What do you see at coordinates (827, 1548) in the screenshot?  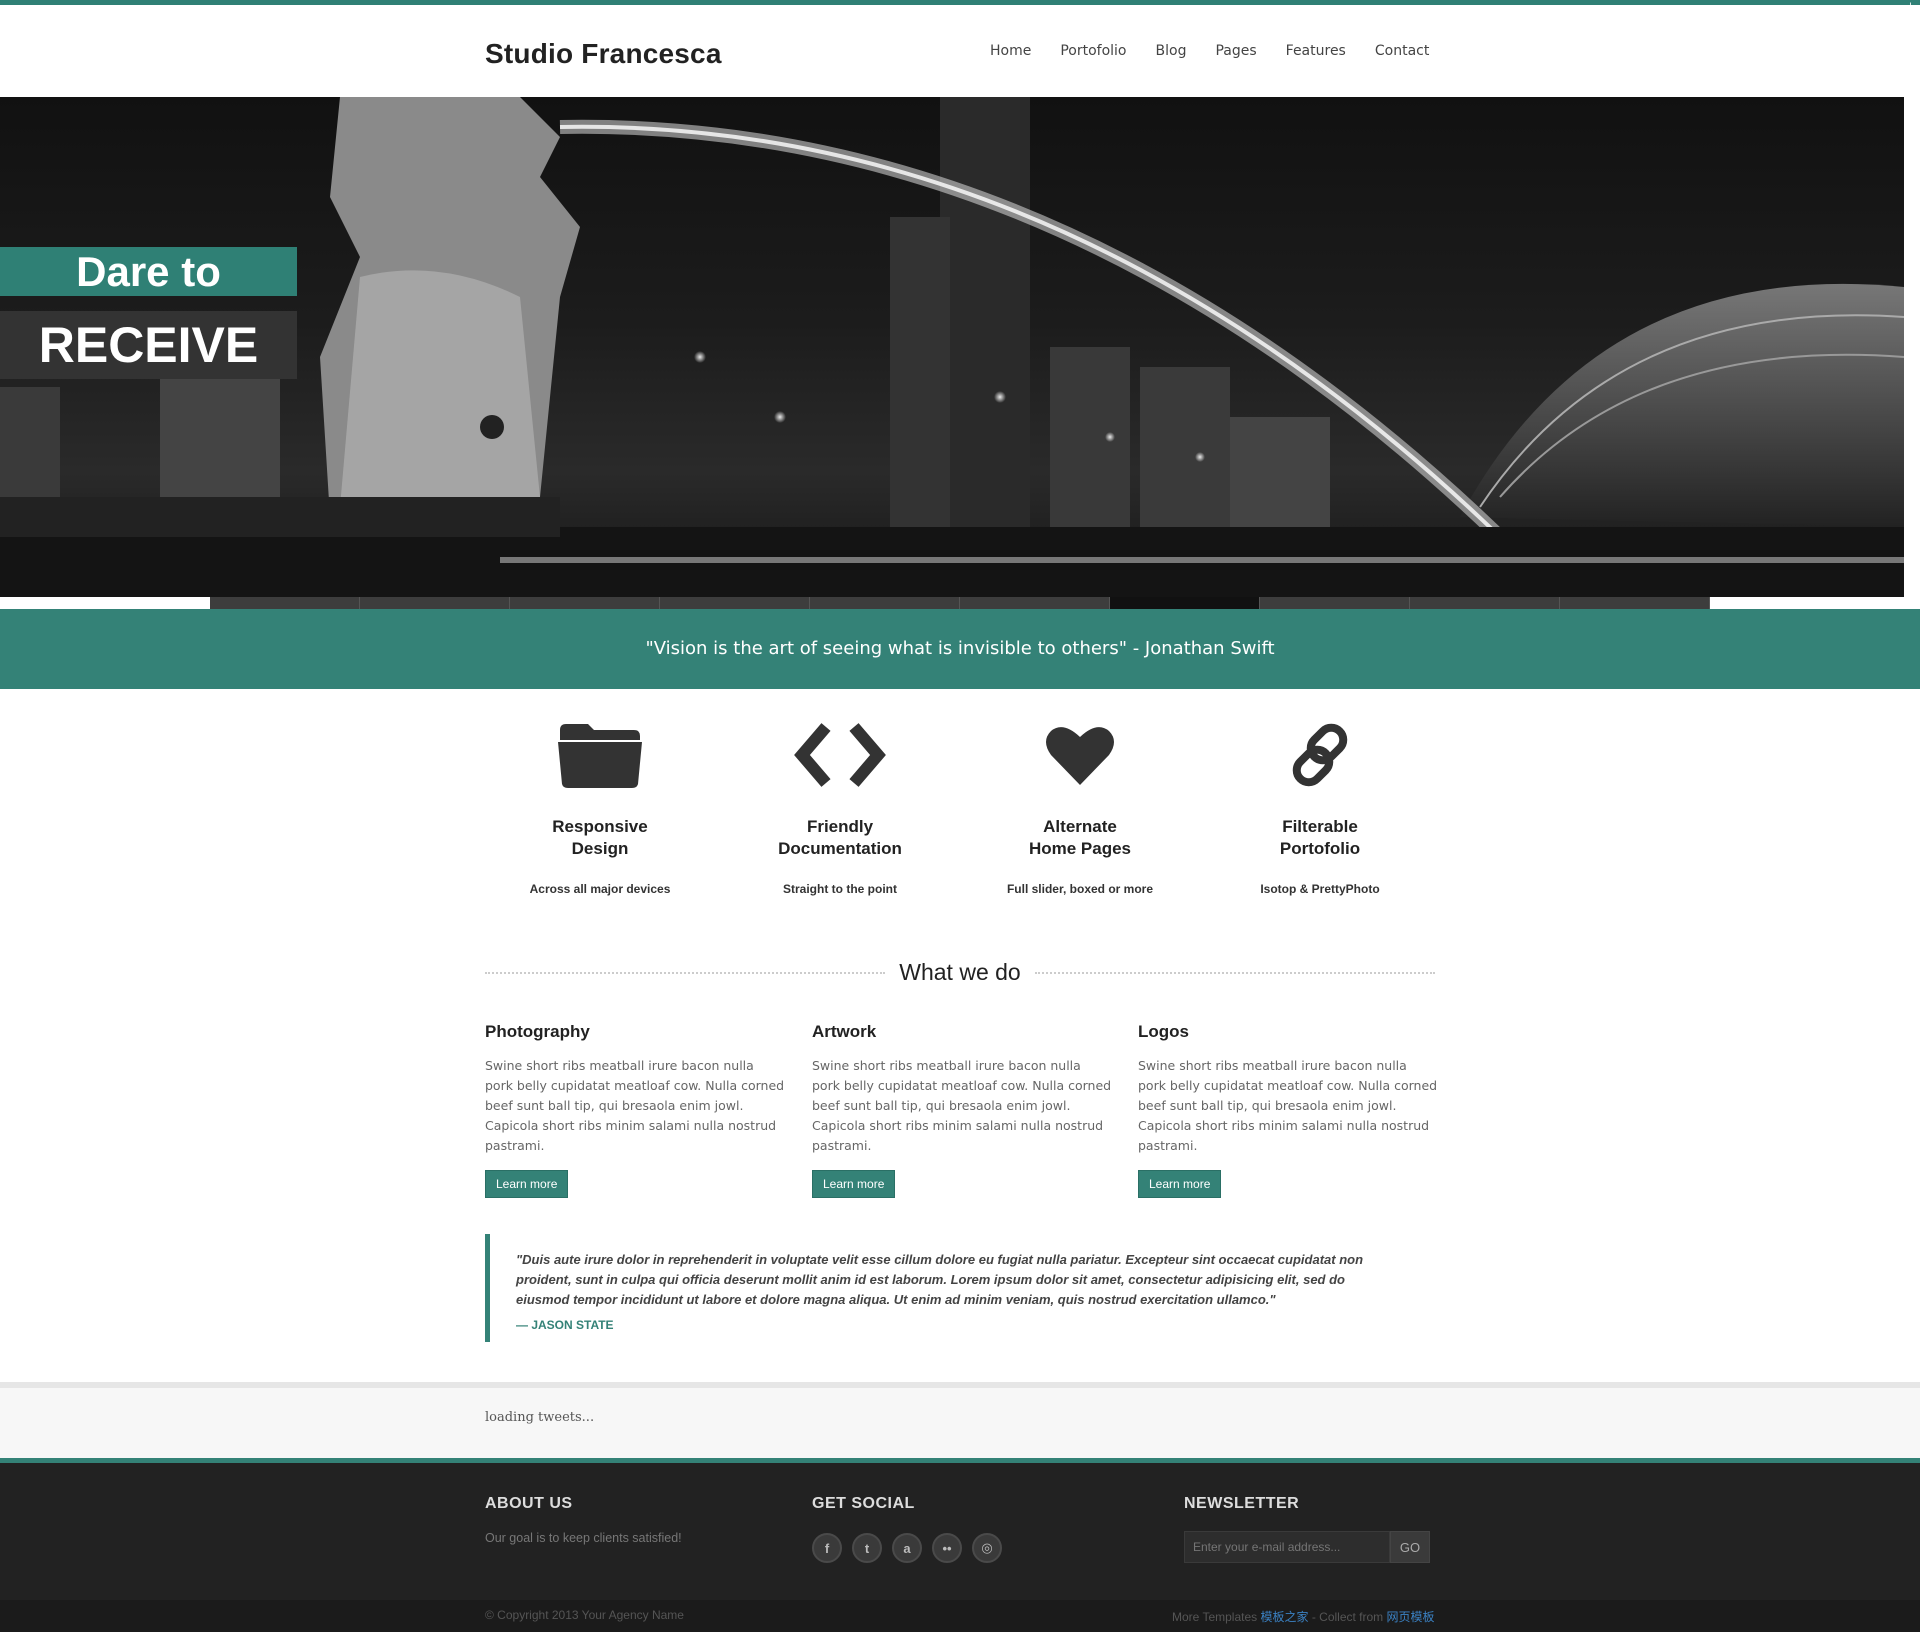 I see `facebook-icon: f` at bounding box center [827, 1548].